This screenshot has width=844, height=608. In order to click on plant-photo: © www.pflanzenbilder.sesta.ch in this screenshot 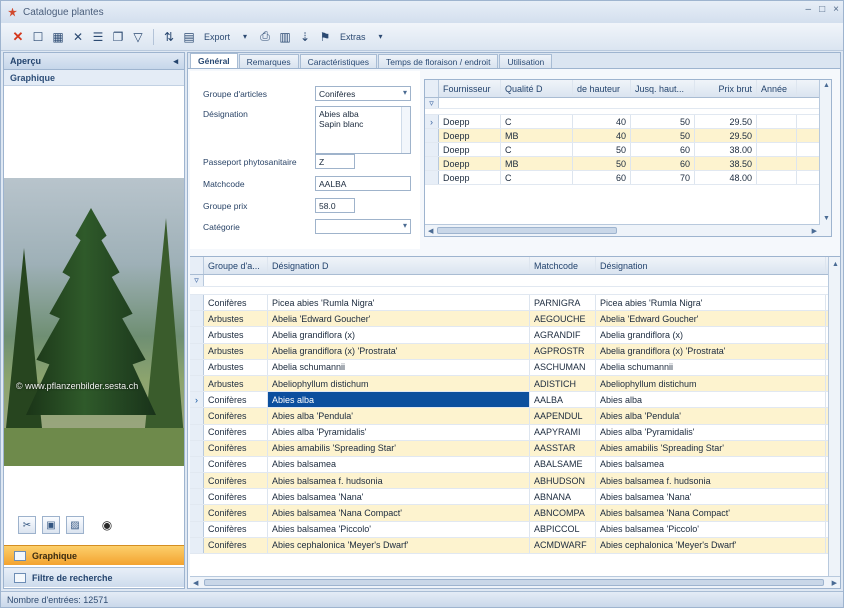, I will do `click(94, 322)`.